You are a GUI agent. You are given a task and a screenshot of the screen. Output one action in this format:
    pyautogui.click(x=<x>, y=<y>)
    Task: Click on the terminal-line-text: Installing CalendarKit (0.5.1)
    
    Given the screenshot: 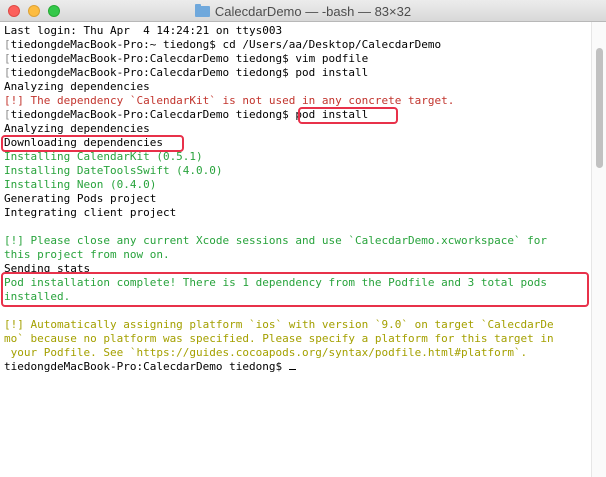 What is the action you would take?
    pyautogui.click(x=103, y=156)
    